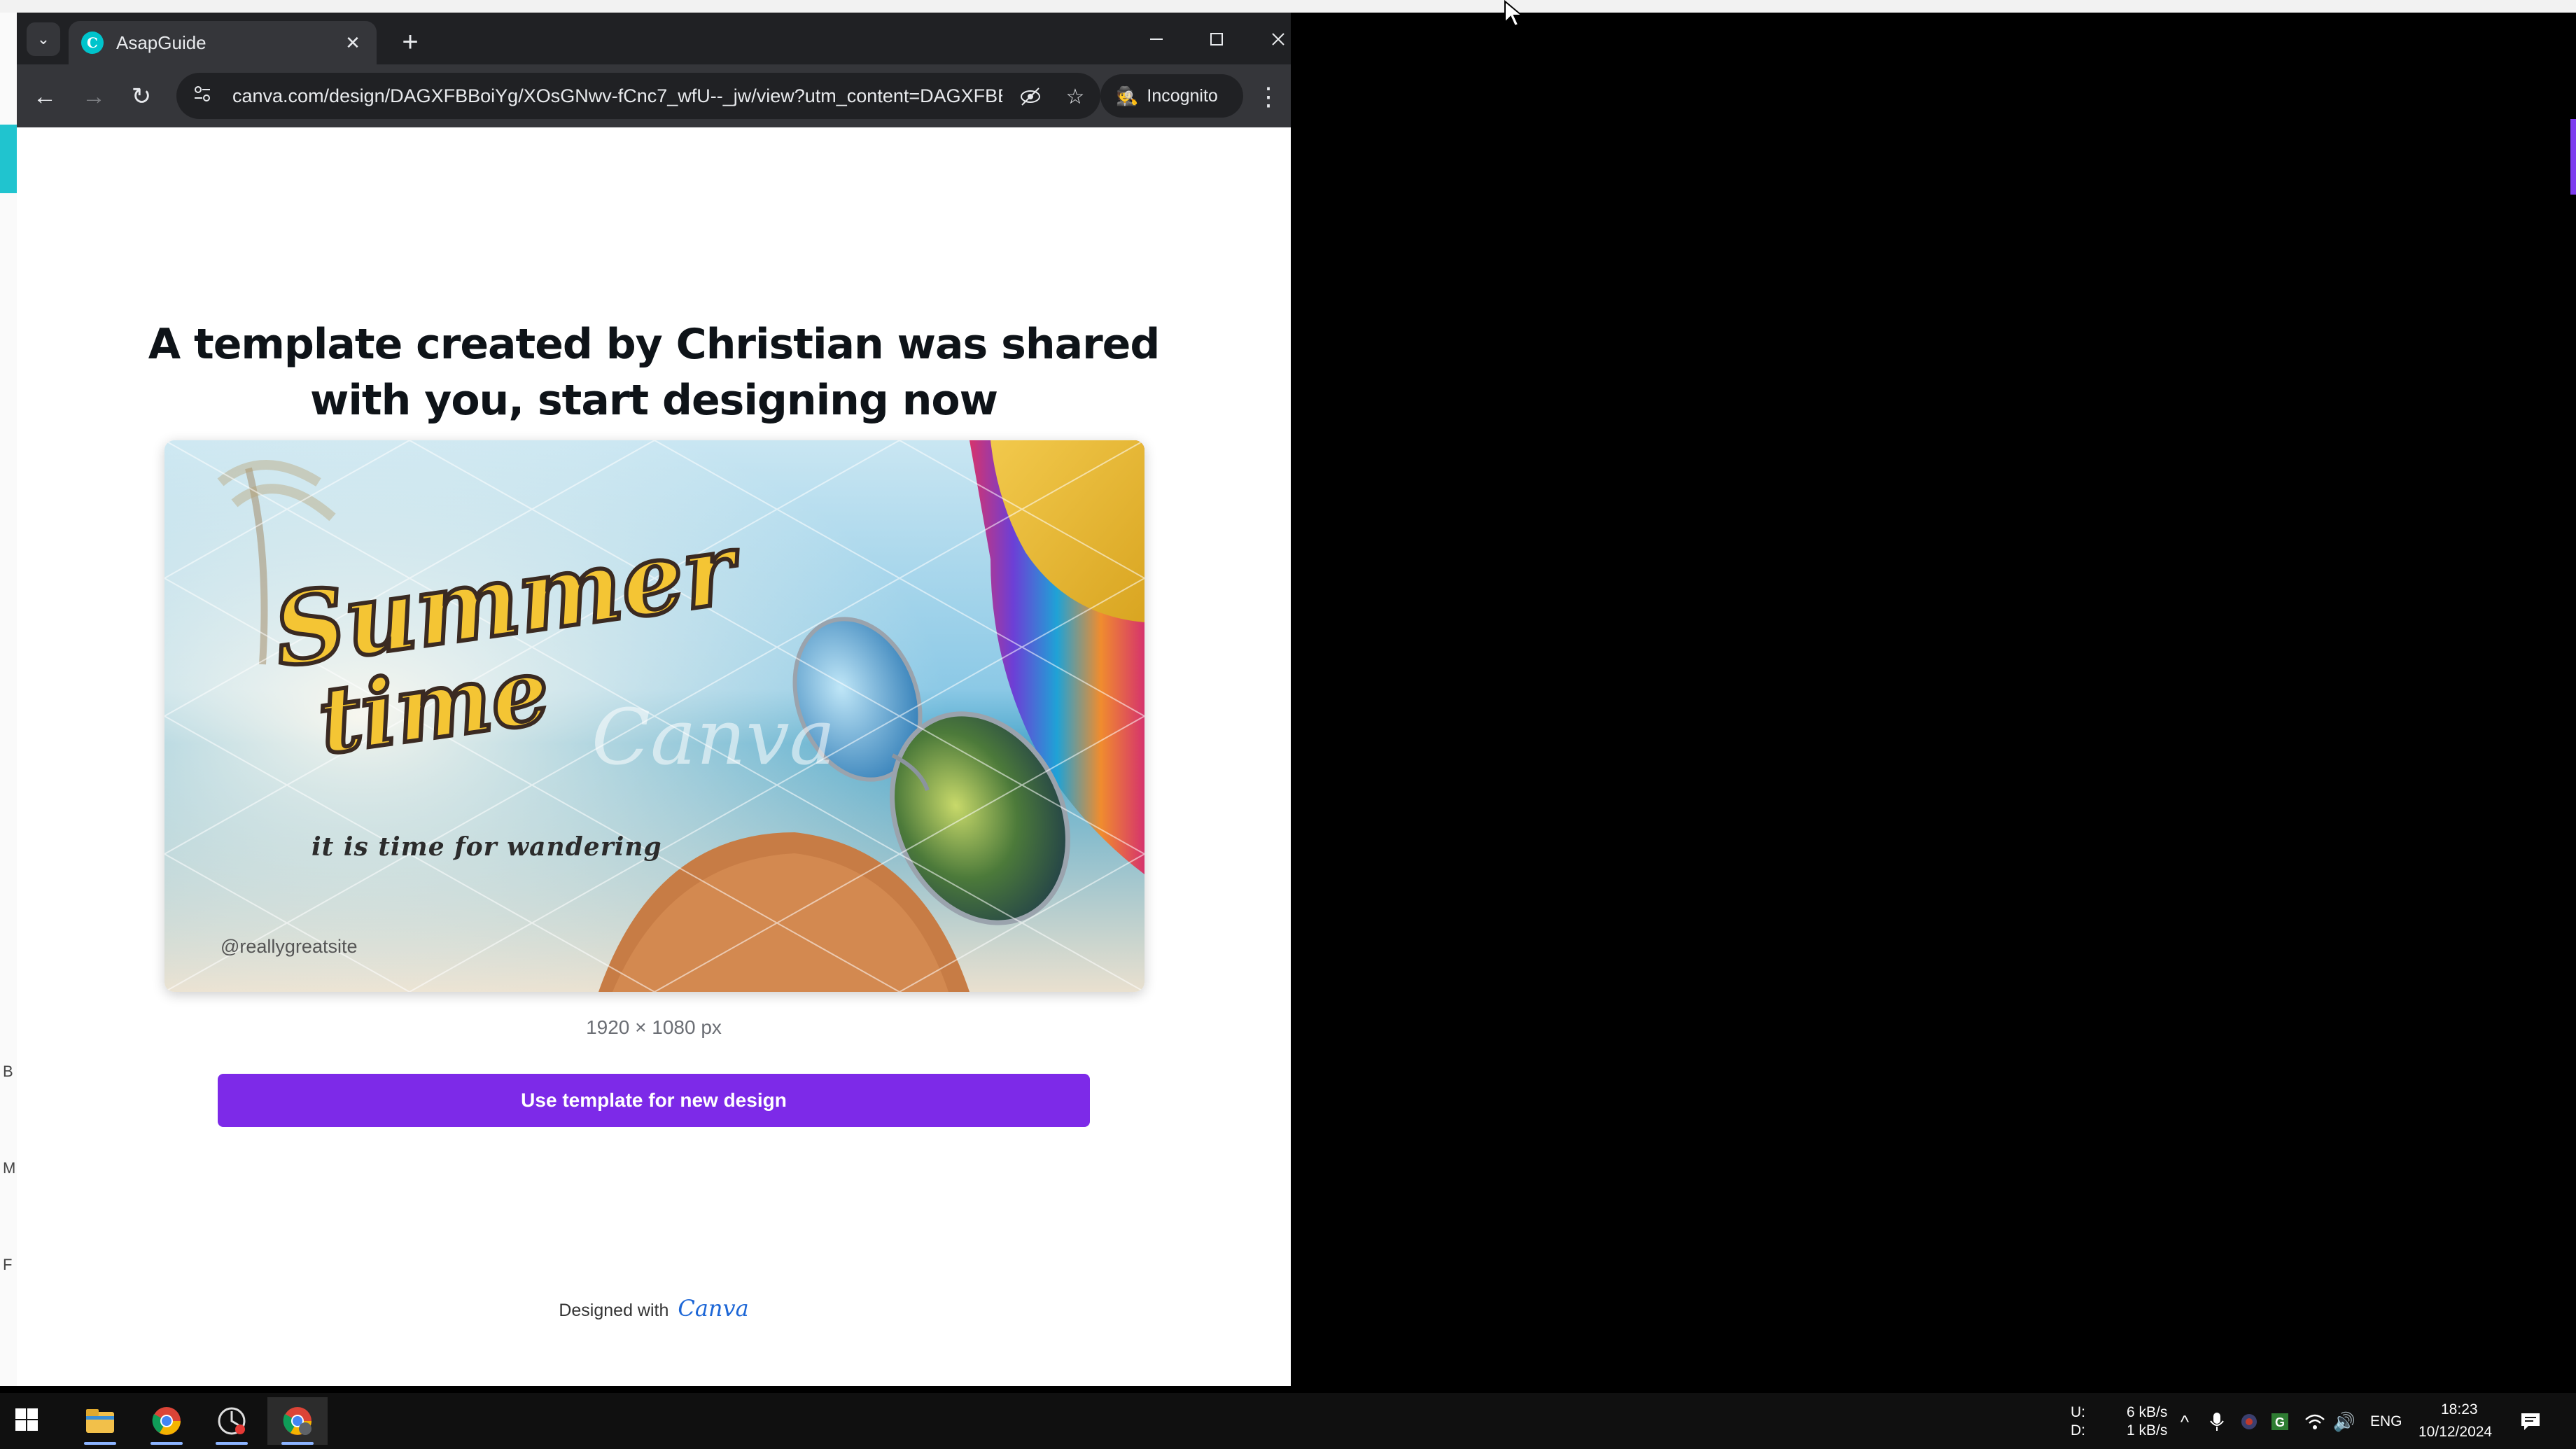 The image size is (2576, 1449). I want to click on tab-search-button: ⌄, so click(43, 39).